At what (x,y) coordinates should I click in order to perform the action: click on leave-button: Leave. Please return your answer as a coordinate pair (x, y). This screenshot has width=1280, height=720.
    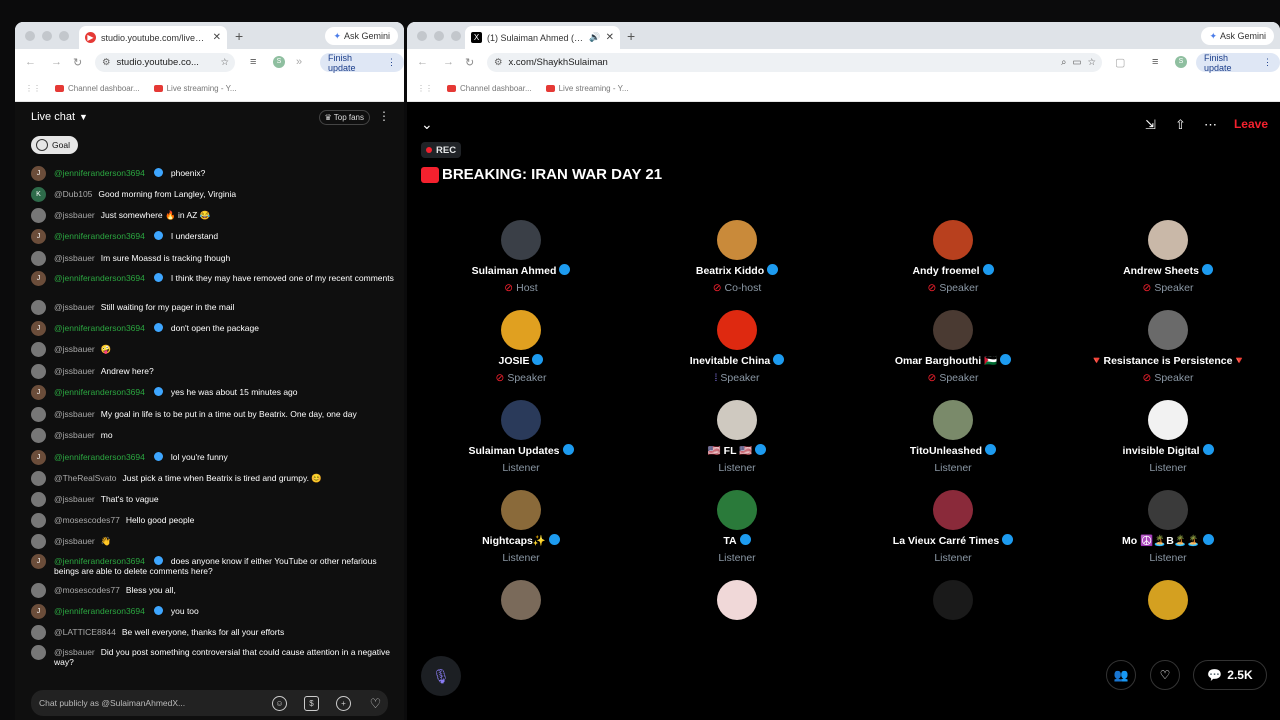
    Looking at the image, I should click on (1251, 124).